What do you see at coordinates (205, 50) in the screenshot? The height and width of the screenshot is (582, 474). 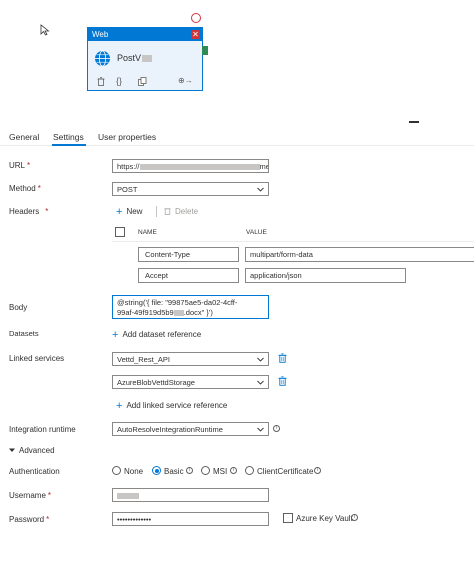 I see `success-output-port` at bounding box center [205, 50].